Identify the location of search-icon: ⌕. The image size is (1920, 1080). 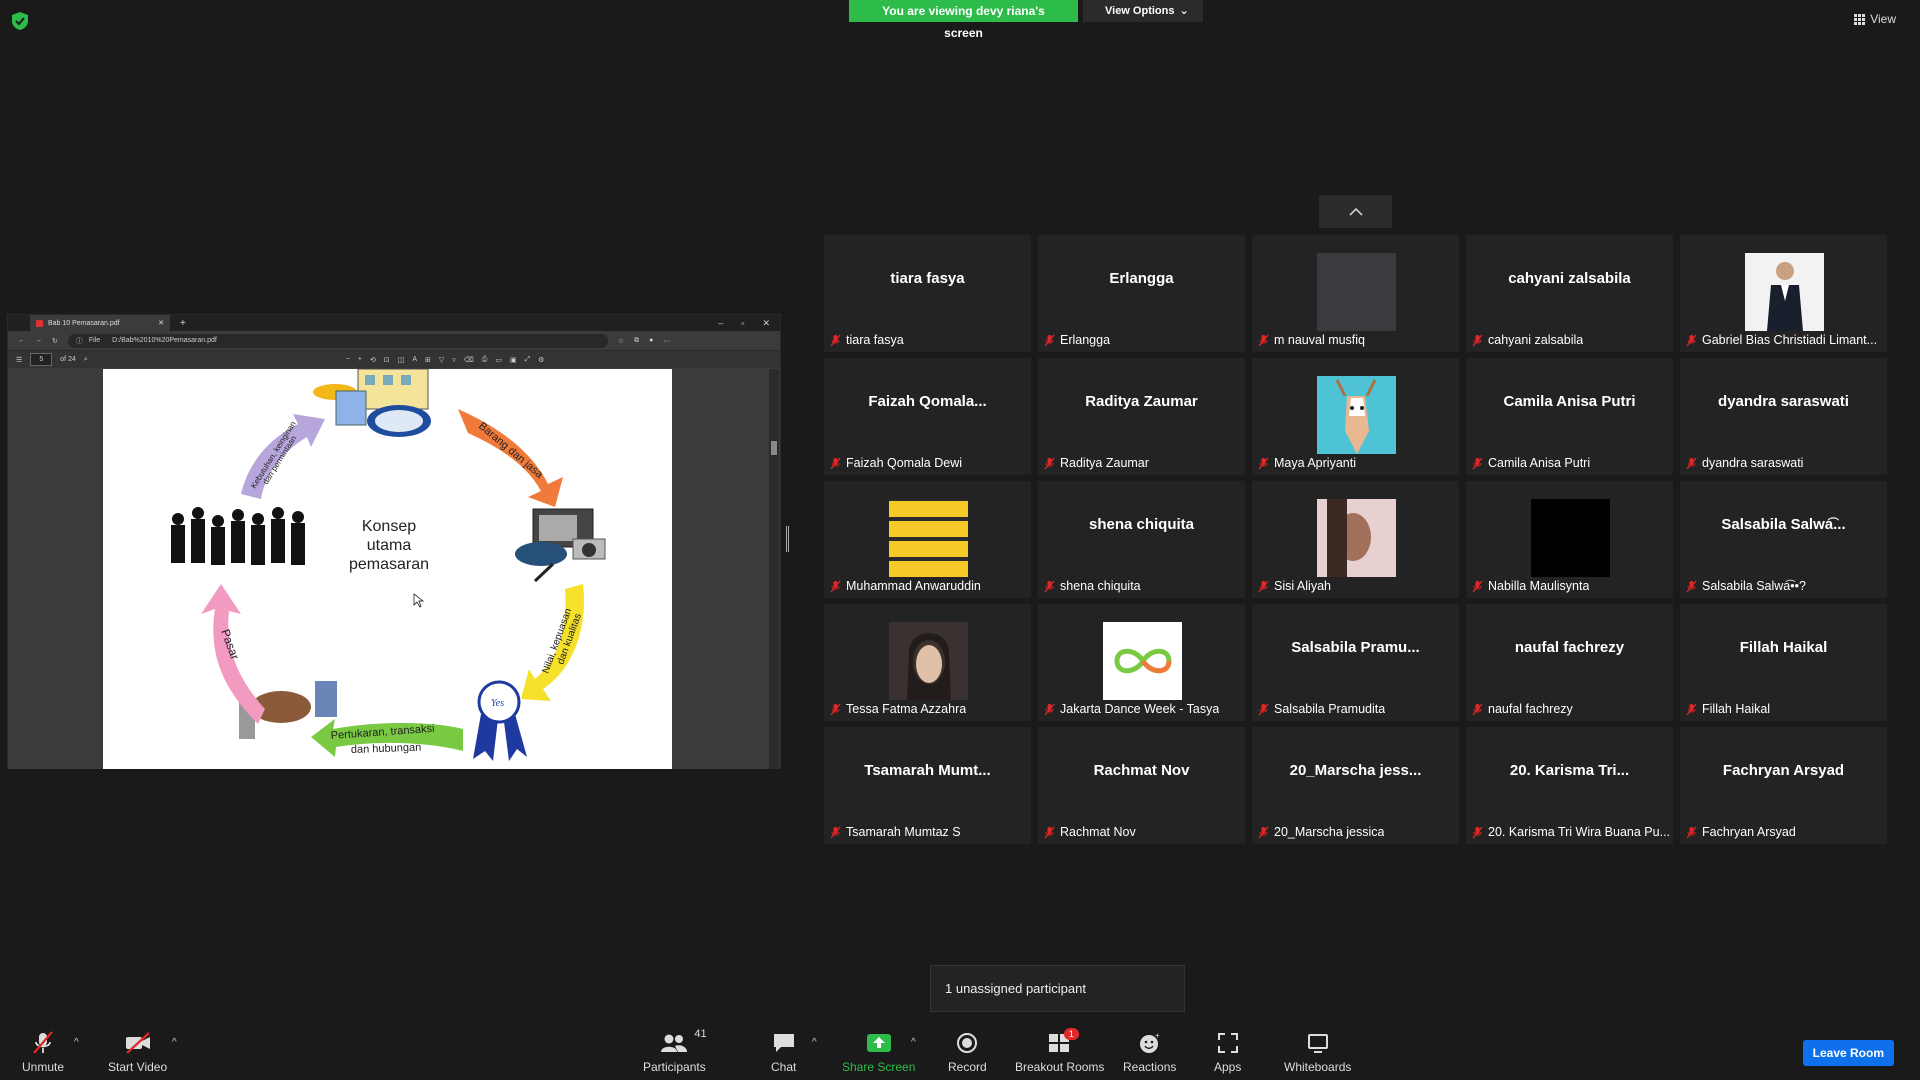
(86, 360).